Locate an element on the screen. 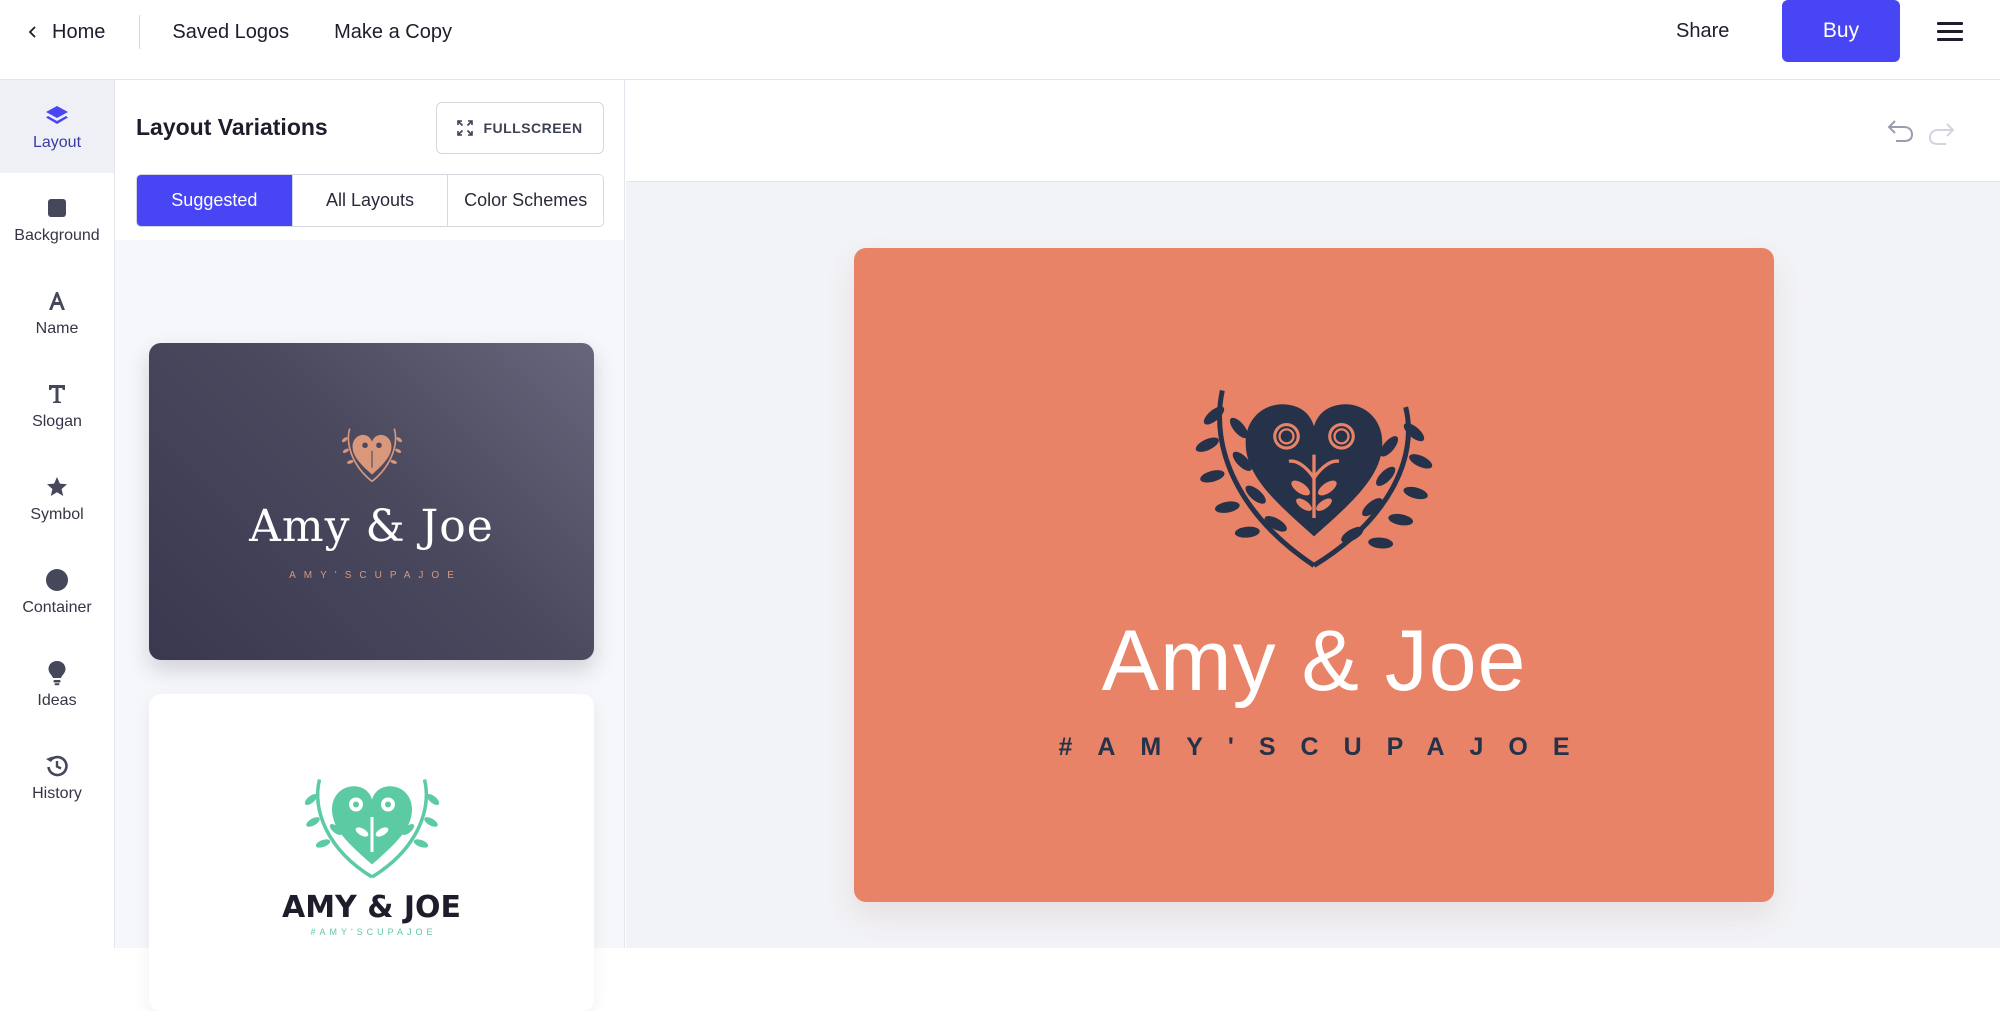  rail-item-background: Background is located at coordinates (57, 219).